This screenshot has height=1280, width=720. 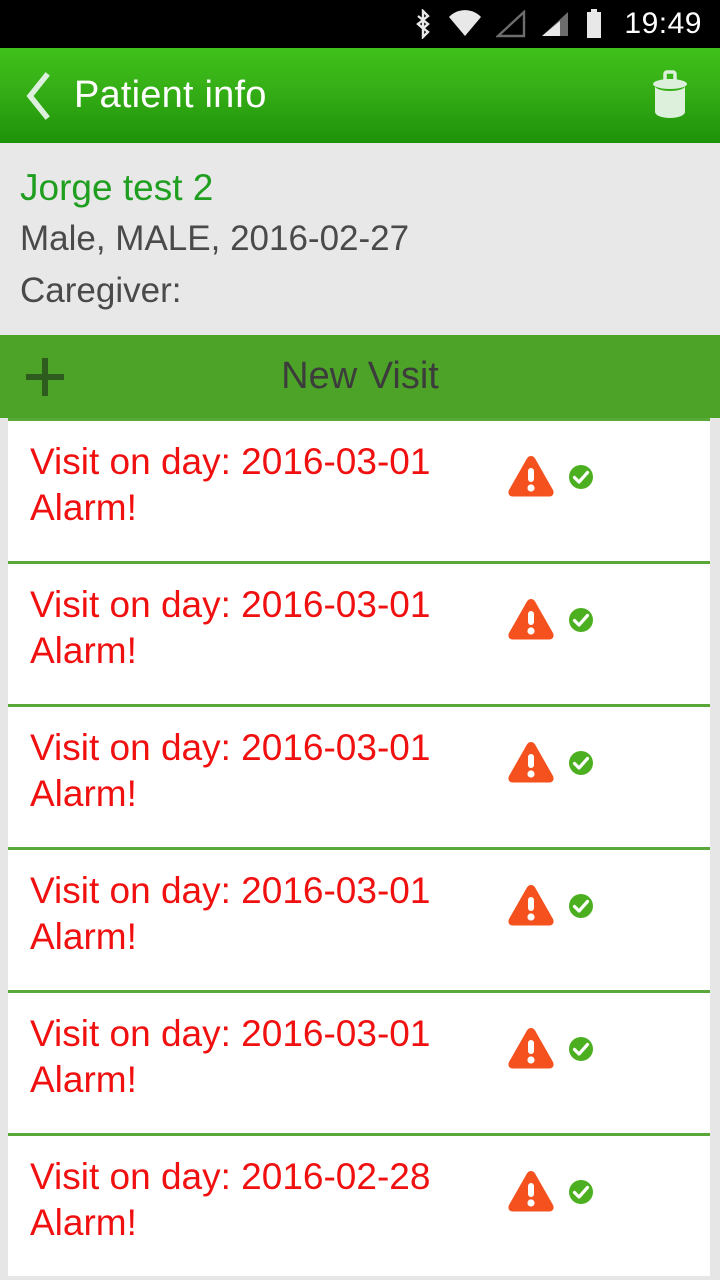 I want to click on new-visit-button: New Visit, so click(x=360, y=376).